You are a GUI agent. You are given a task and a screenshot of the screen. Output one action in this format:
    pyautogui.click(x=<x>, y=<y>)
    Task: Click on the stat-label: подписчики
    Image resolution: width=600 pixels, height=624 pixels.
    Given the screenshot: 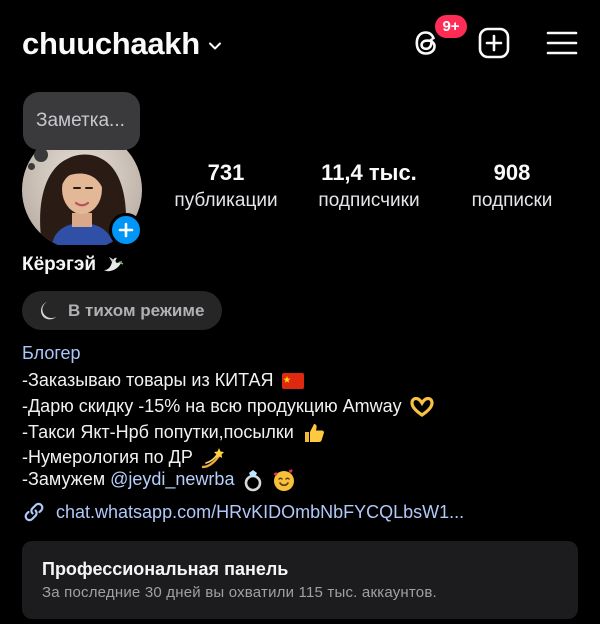 What is the action you would take?
    pyautogui.click(x=369, y=200)
    